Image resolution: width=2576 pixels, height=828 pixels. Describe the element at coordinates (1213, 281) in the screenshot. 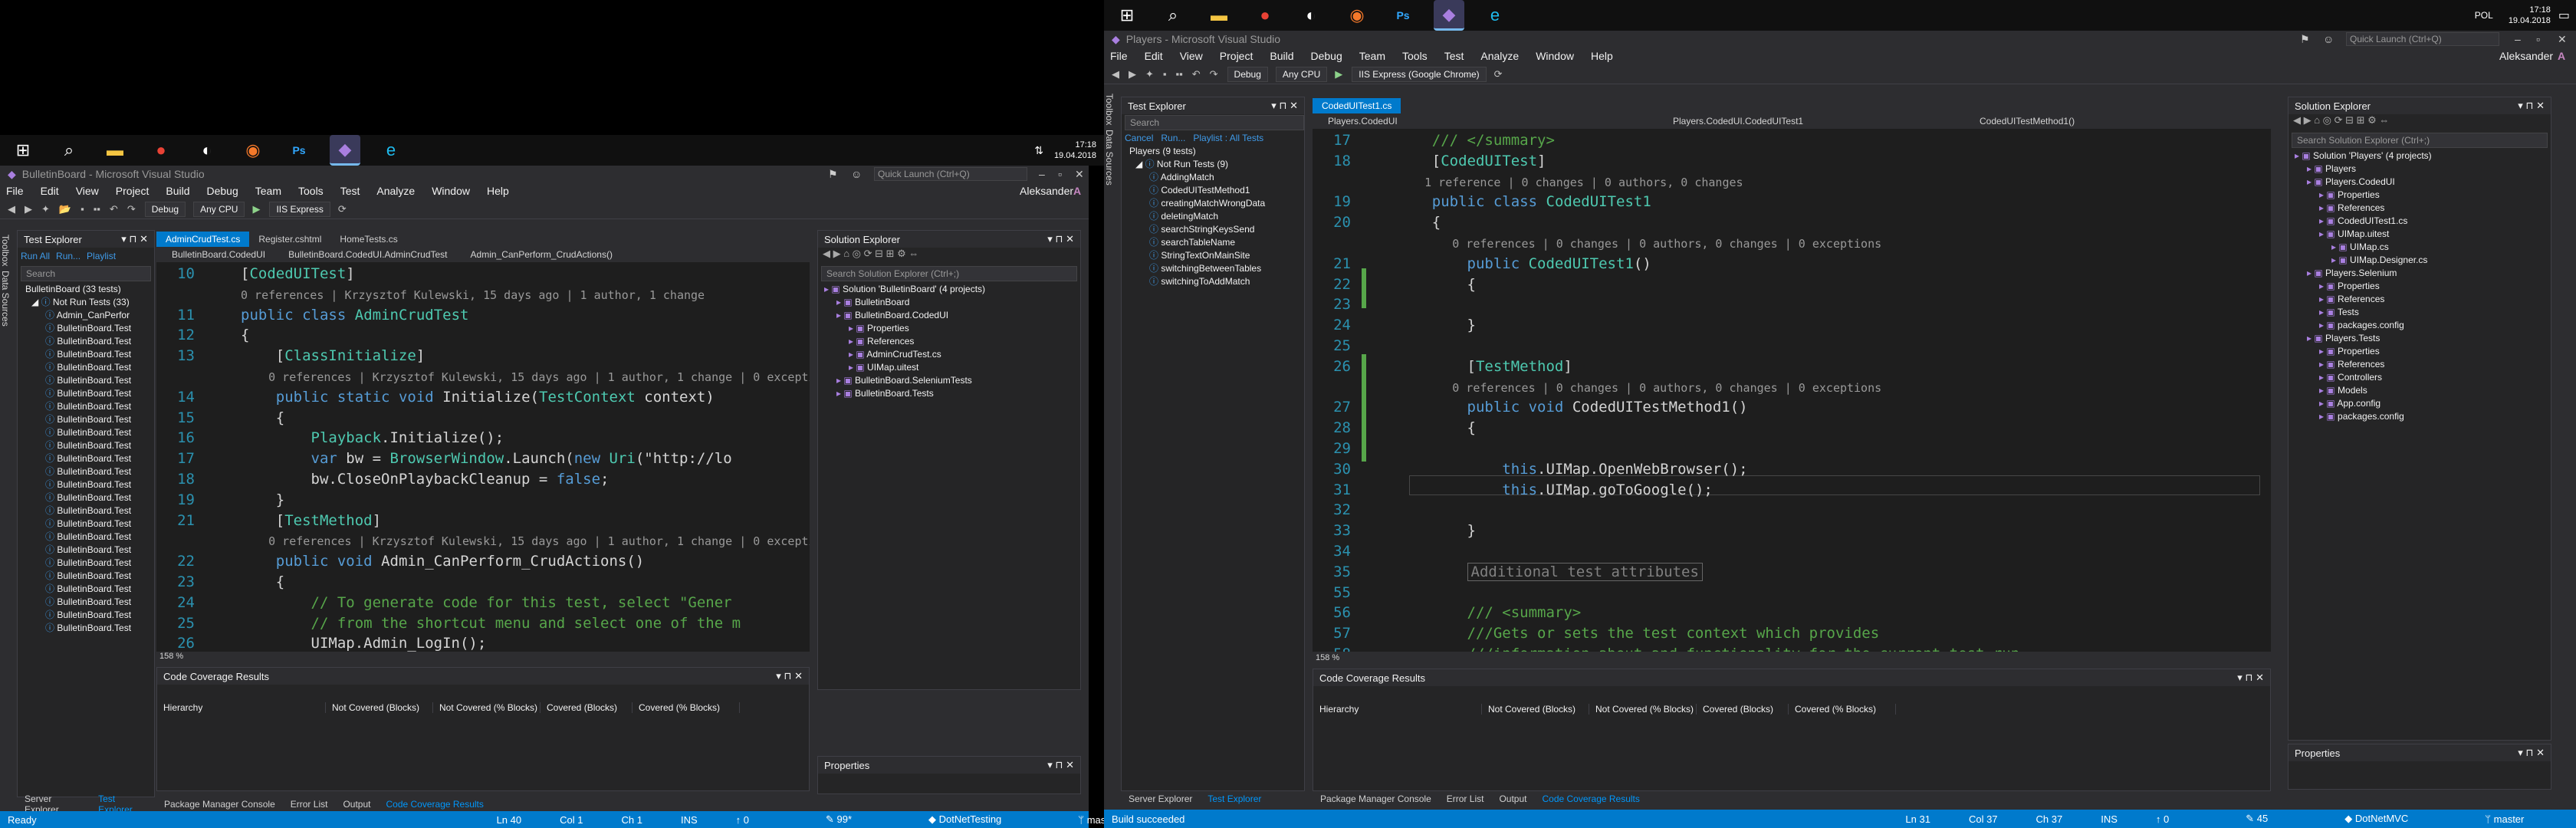

I see `test-item: ⓘ switchingToAddMatch` at that location.